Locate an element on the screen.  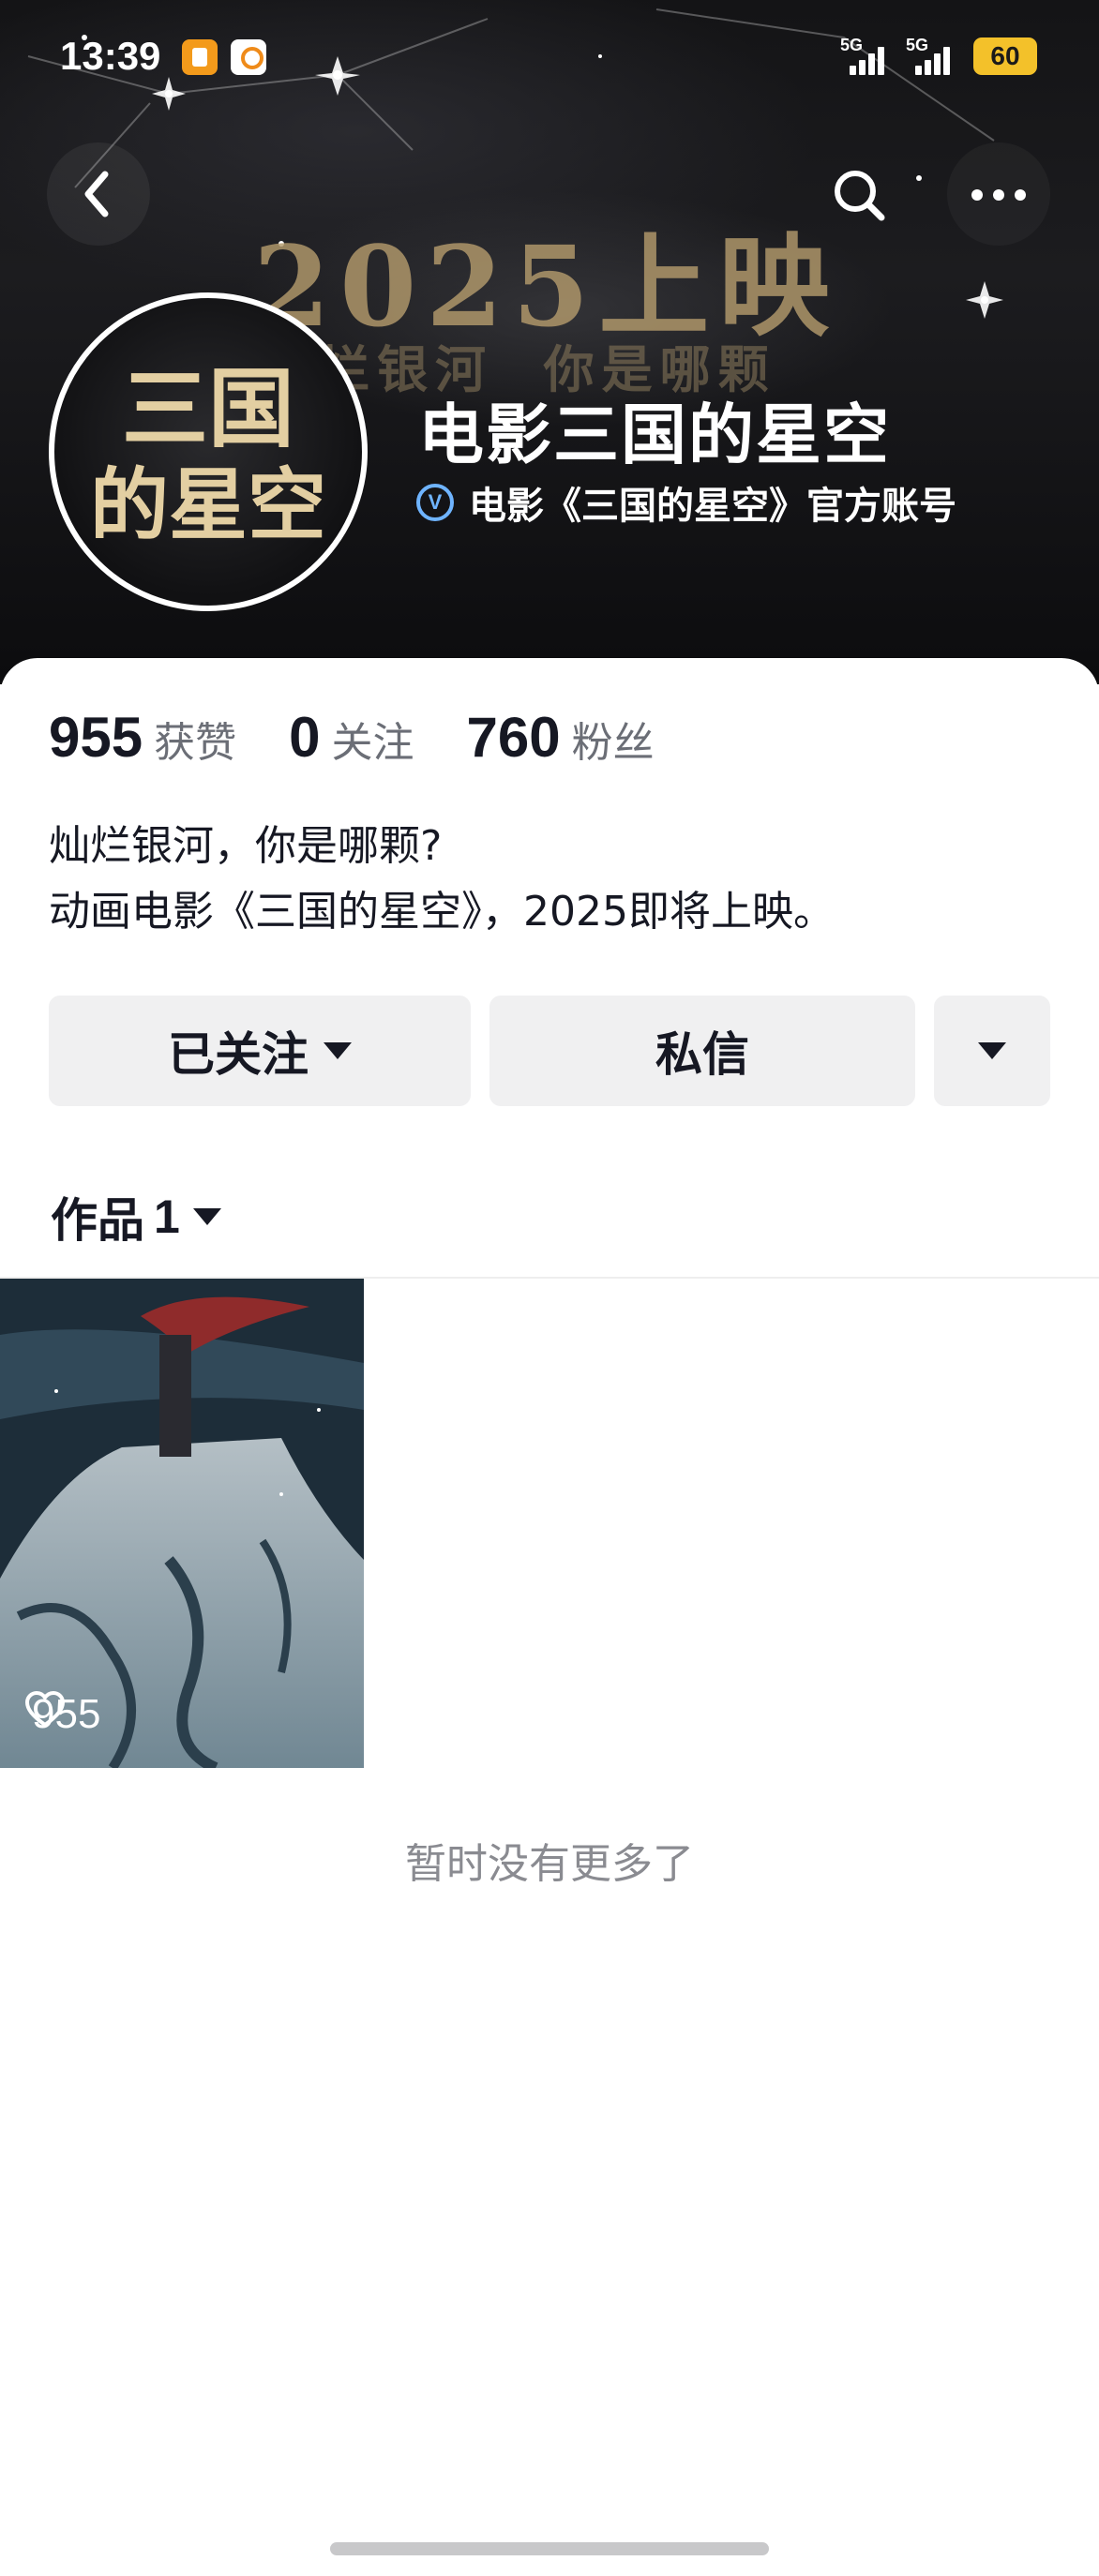
profile-bio: 灿烂银河，你是哪颗? 动画电影《三国的星空》，2025即将上映。 is located at coordinates (442, 880).